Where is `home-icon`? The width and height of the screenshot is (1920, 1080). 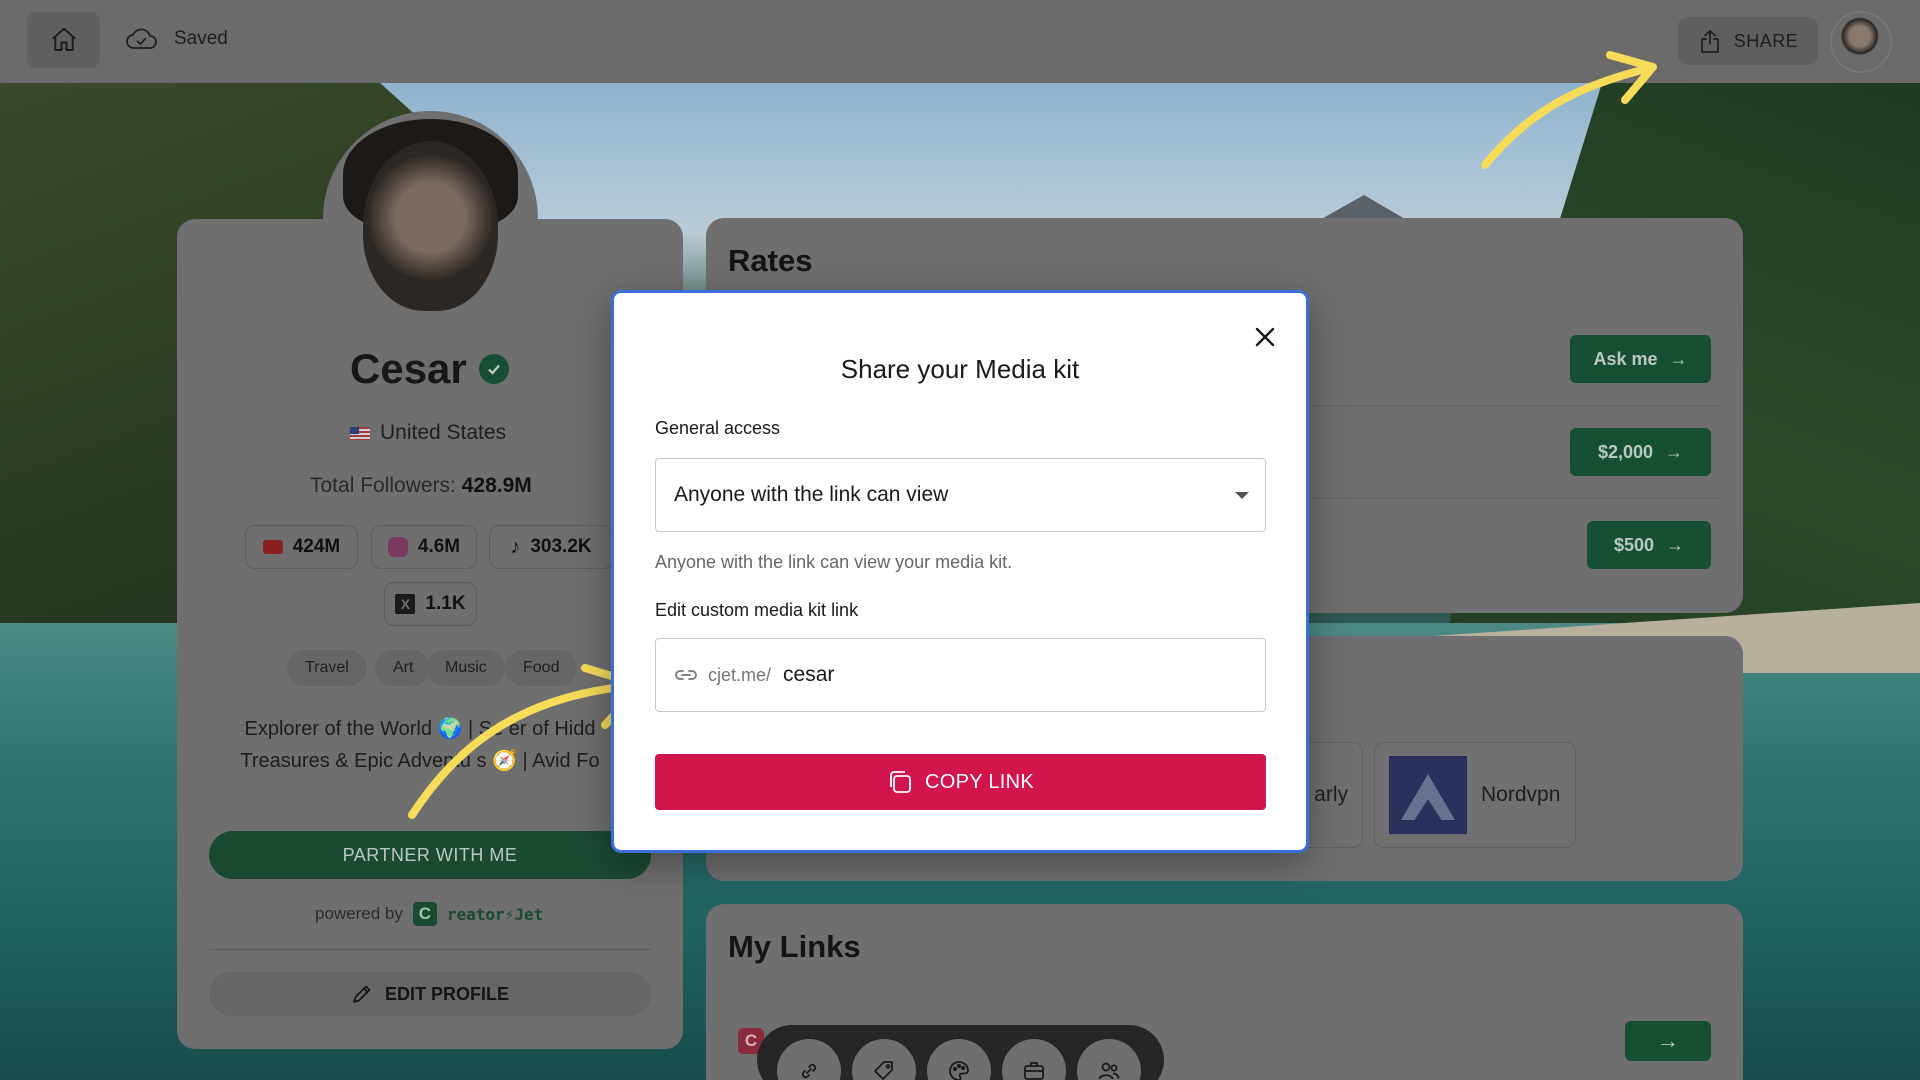 home-icon is located at coordinates (63, 39).